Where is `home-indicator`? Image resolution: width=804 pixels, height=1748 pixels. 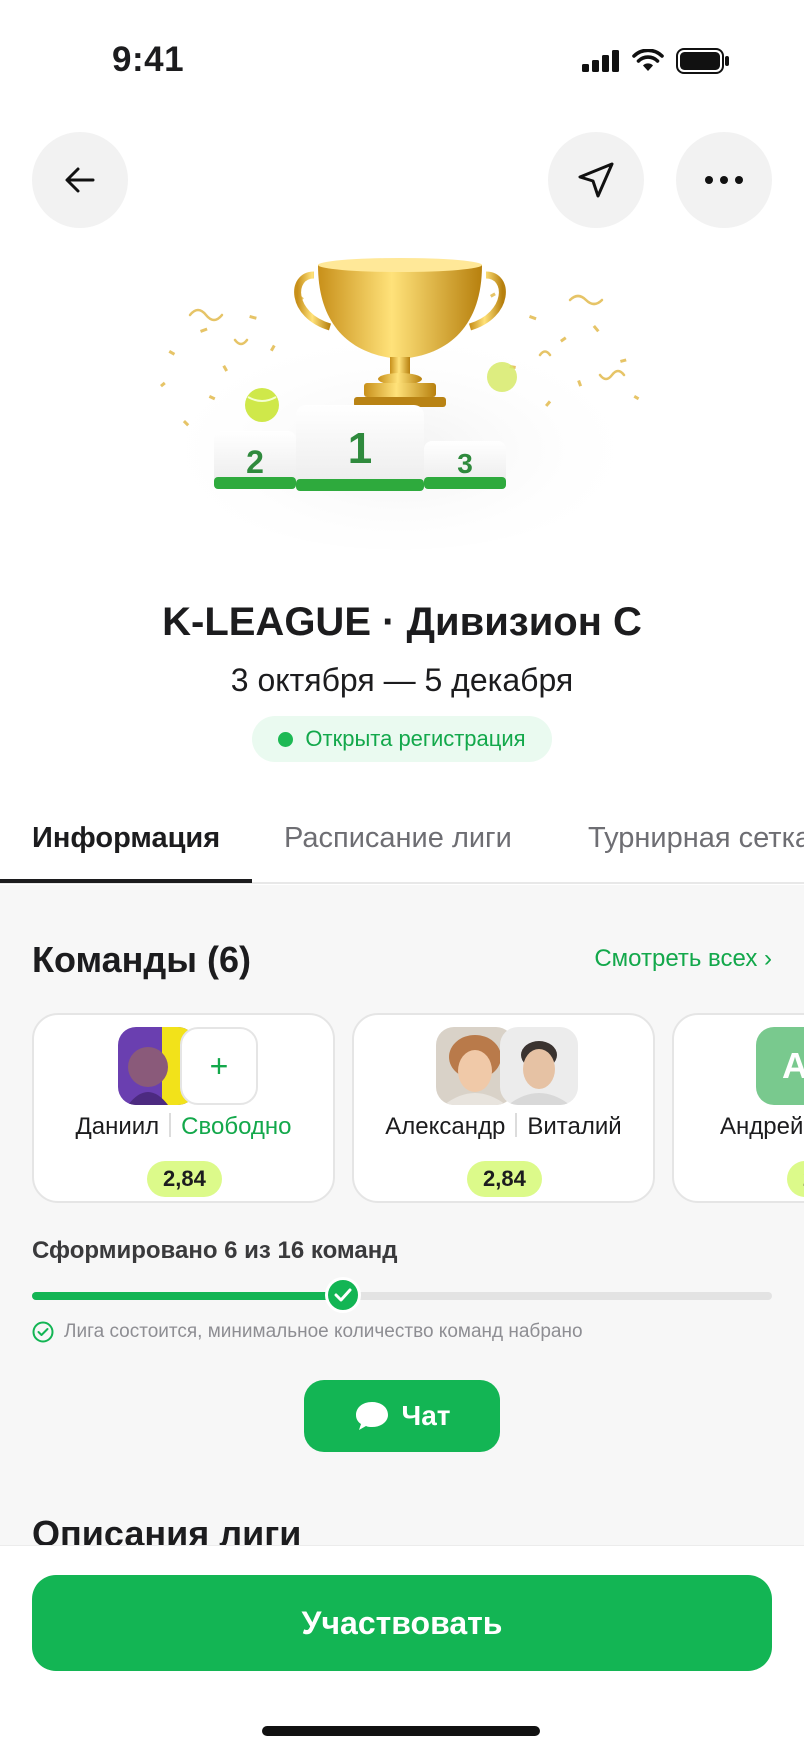
home-indicator is located at coordinates (401, 1731).